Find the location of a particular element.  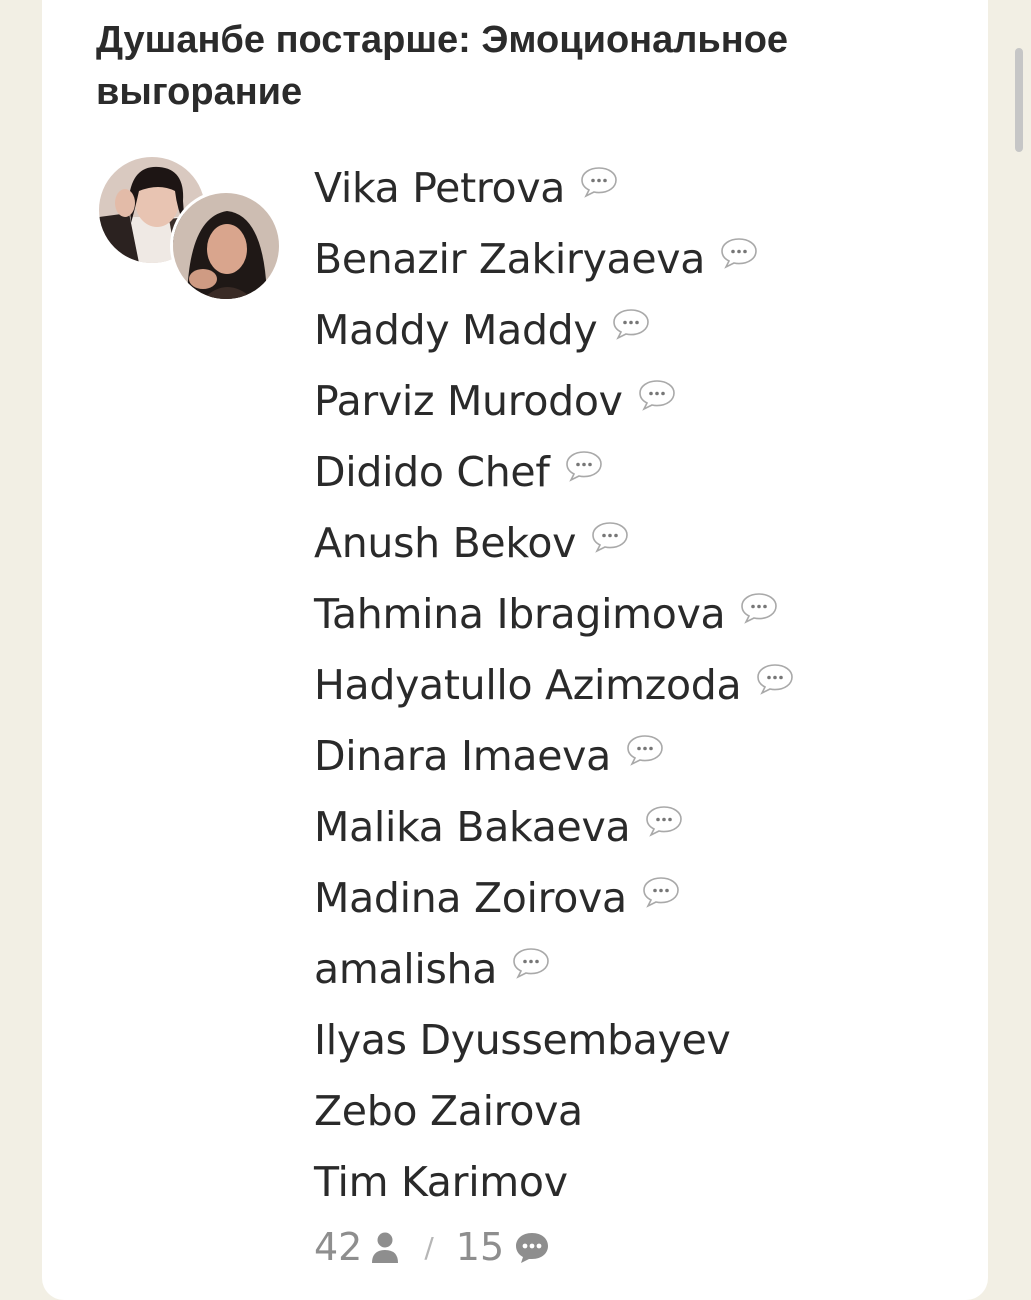

speaker-name: Anush Bekov is located at coordinates (445, 543).